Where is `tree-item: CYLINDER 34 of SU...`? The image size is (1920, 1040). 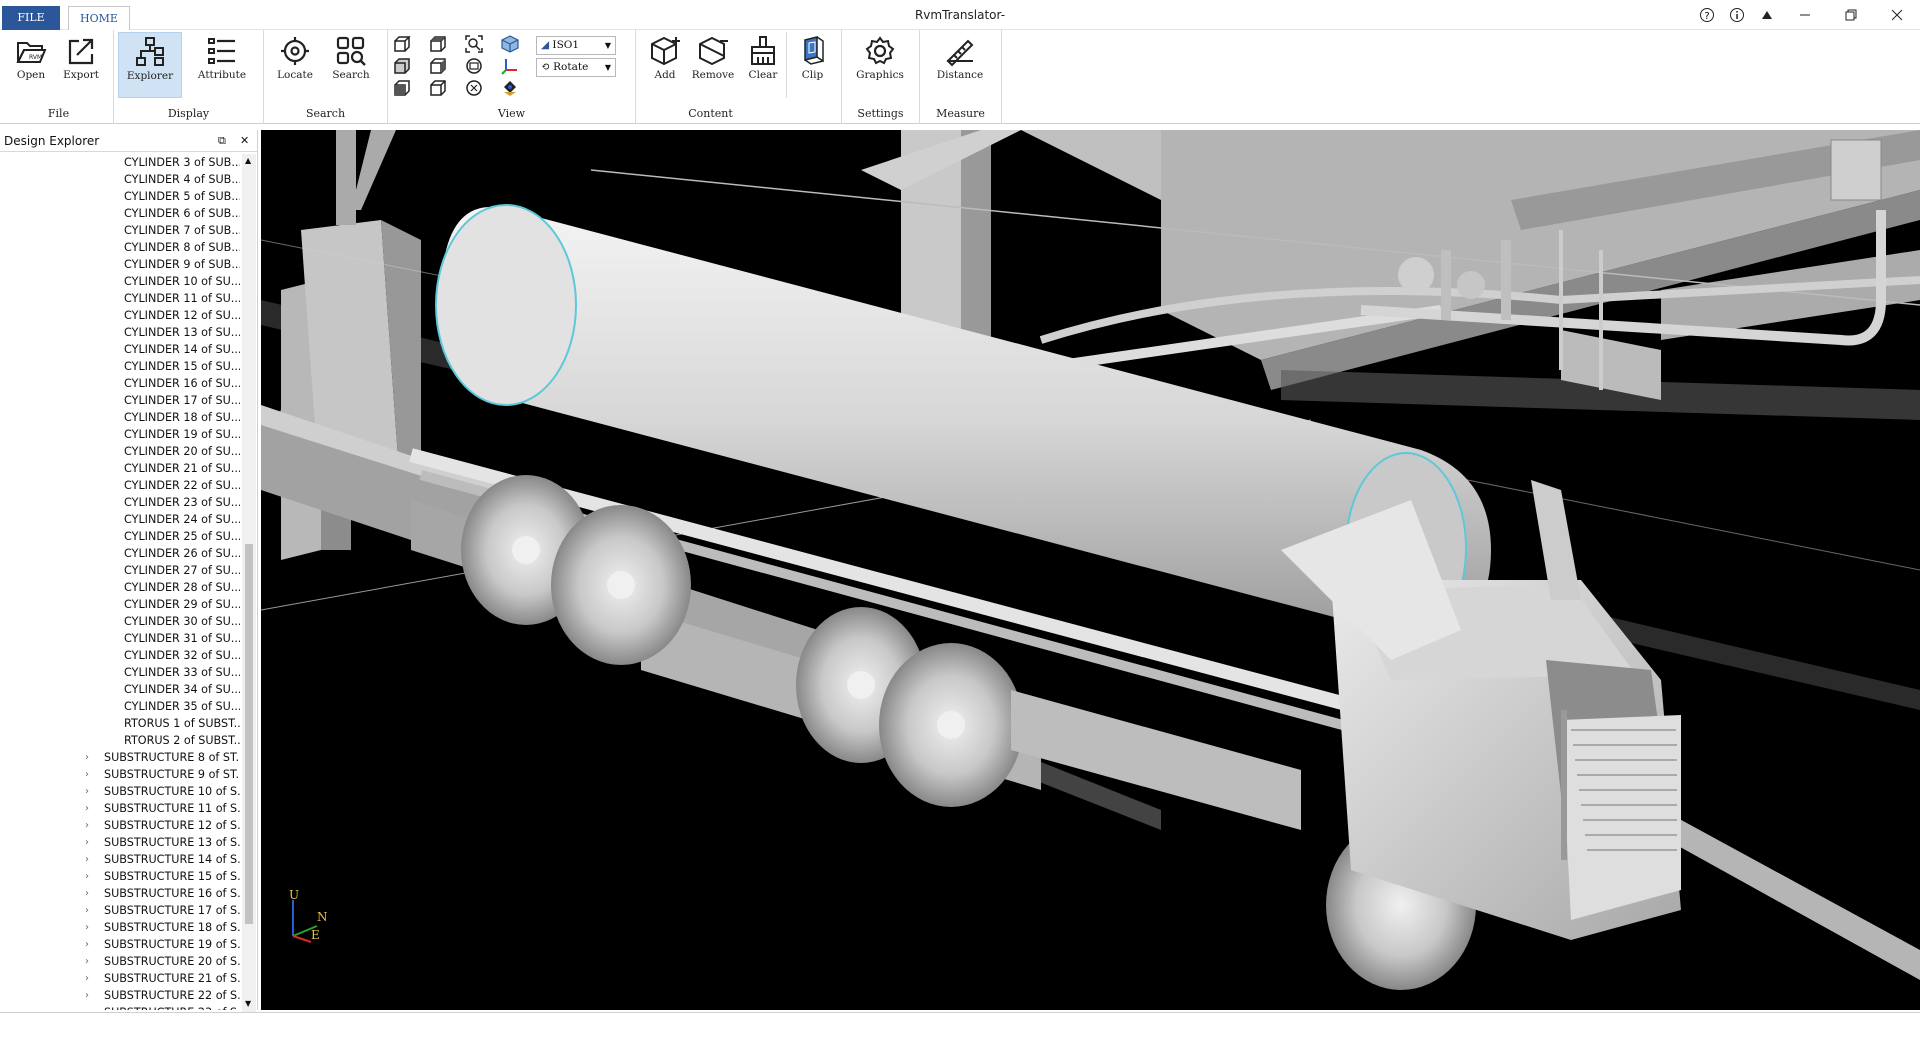 tree-item: CYLINDER 34 of SU... is located at coordinates (120, 689).